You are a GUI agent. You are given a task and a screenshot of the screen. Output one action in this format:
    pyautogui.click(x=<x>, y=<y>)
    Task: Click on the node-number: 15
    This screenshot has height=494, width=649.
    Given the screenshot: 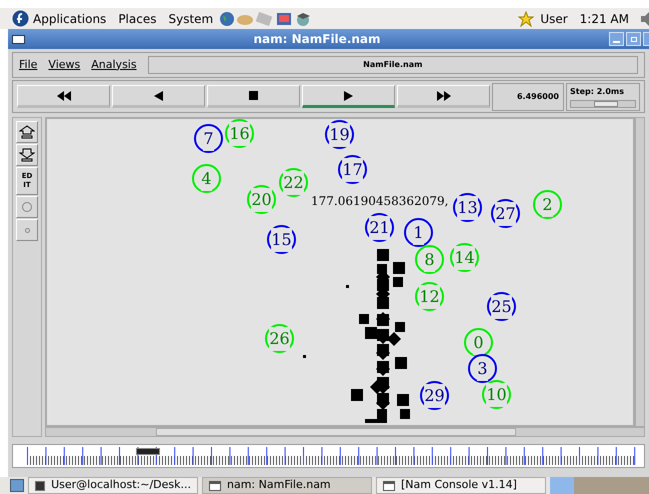 What is the action you would take?
    pyautogui.click(x=281, y=240)
    